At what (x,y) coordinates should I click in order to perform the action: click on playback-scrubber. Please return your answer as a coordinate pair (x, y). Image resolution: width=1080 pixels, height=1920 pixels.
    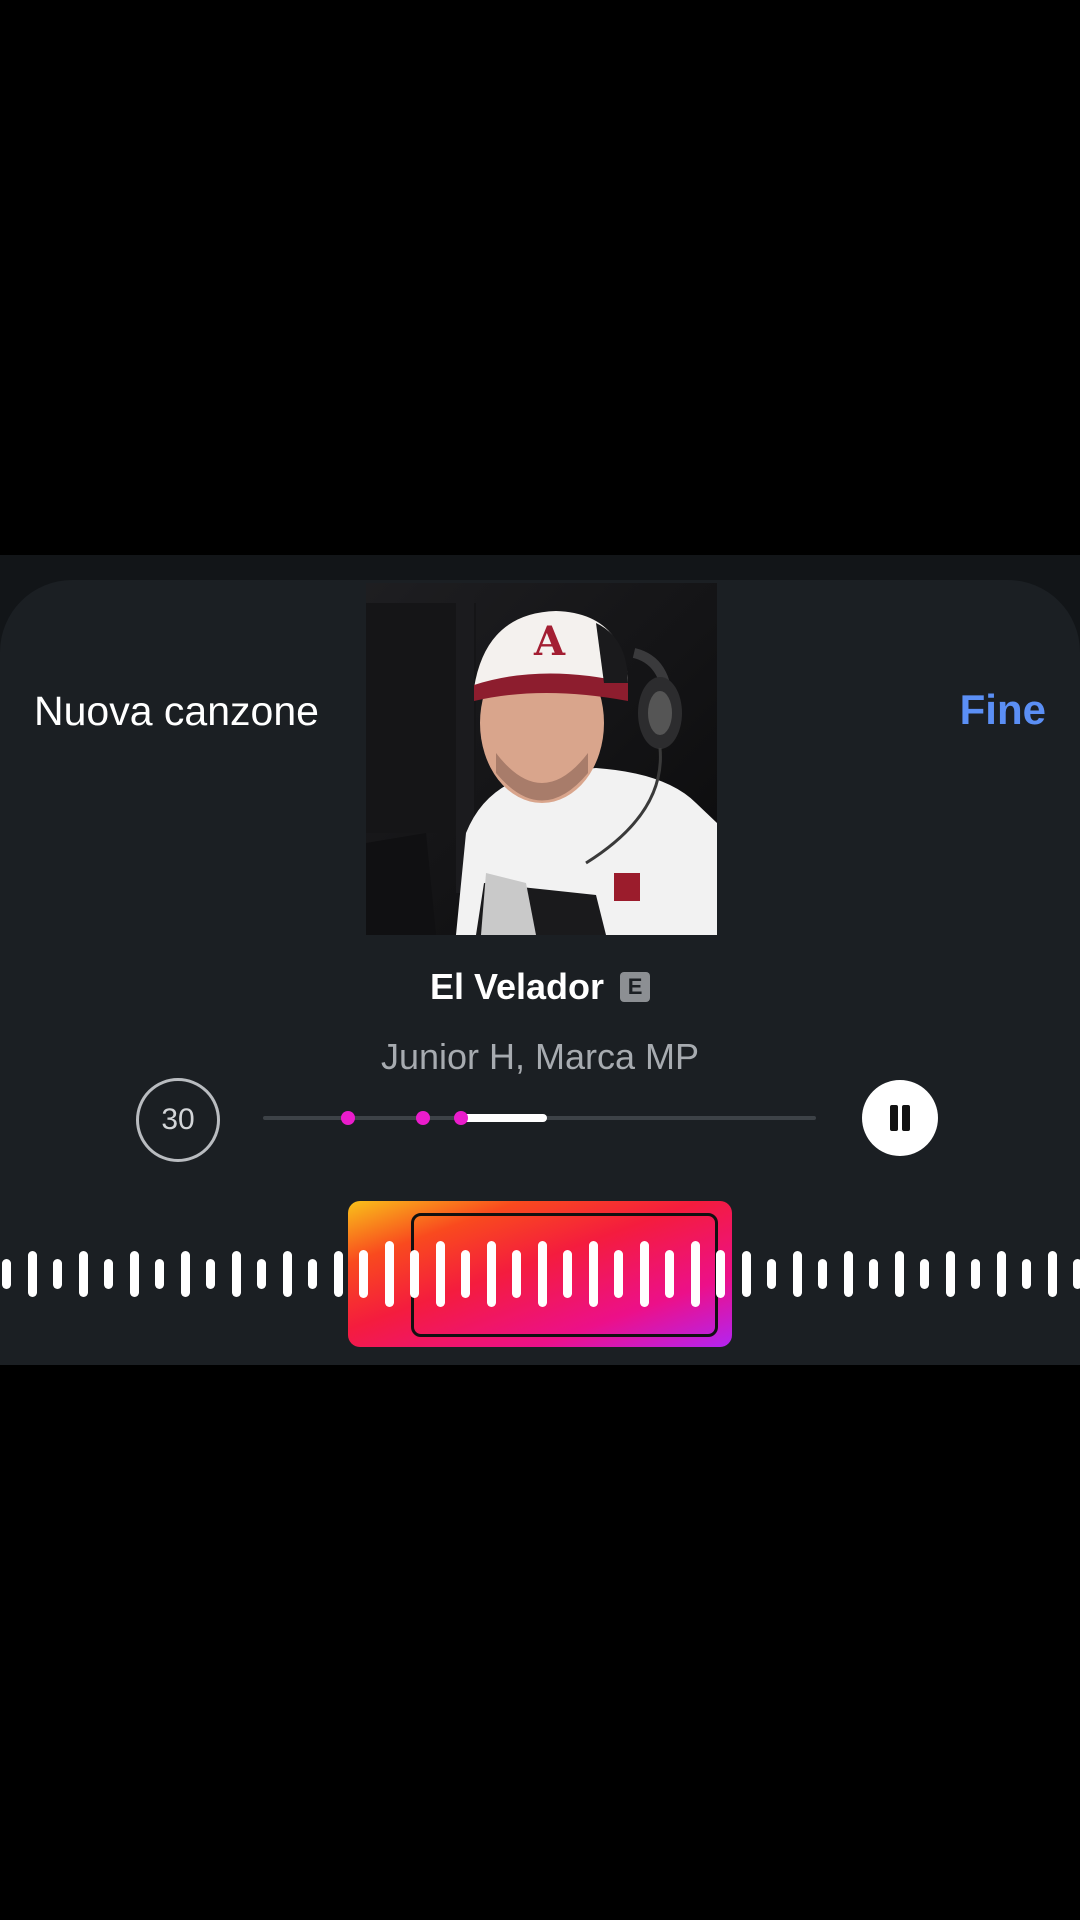
    Looking at the image, I should click on (539, 1118).